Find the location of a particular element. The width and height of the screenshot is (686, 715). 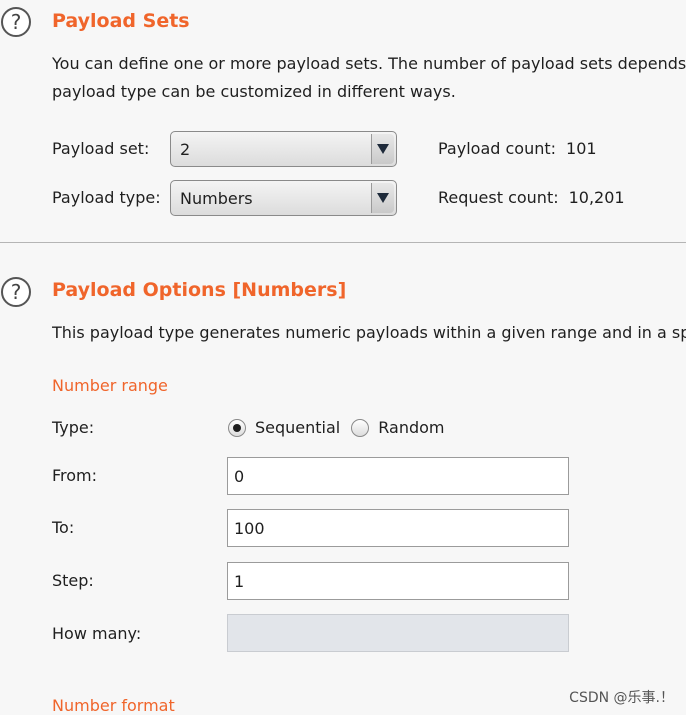

random-radio is located at coordinates (360, 427).